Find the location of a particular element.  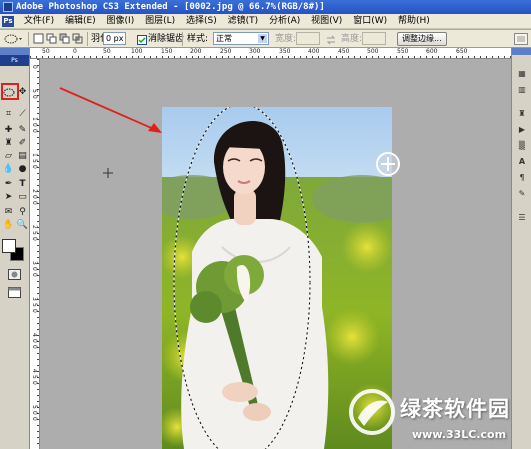

ruler-tick-label: 250 is located at coordinates (226, 51).